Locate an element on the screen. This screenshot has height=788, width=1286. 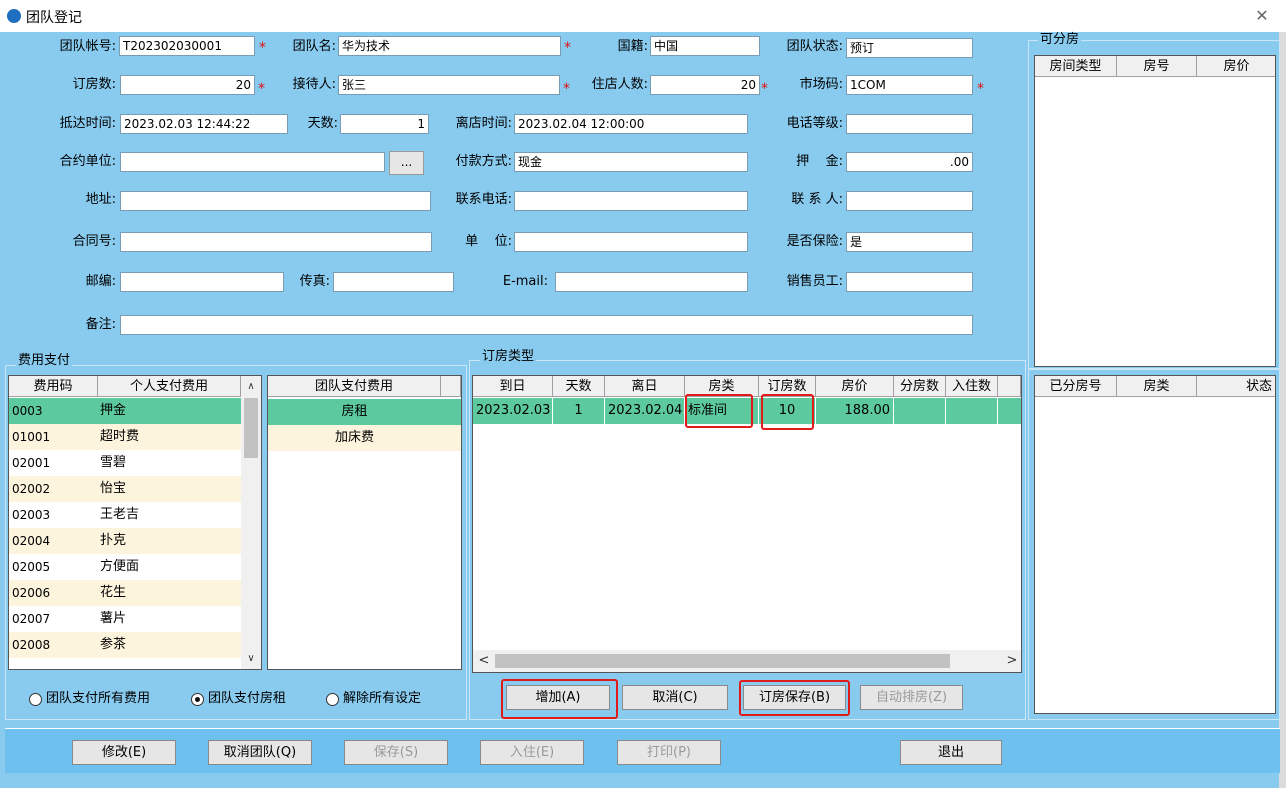
print-button: 打印(P) is located at coordinates (669, 752).